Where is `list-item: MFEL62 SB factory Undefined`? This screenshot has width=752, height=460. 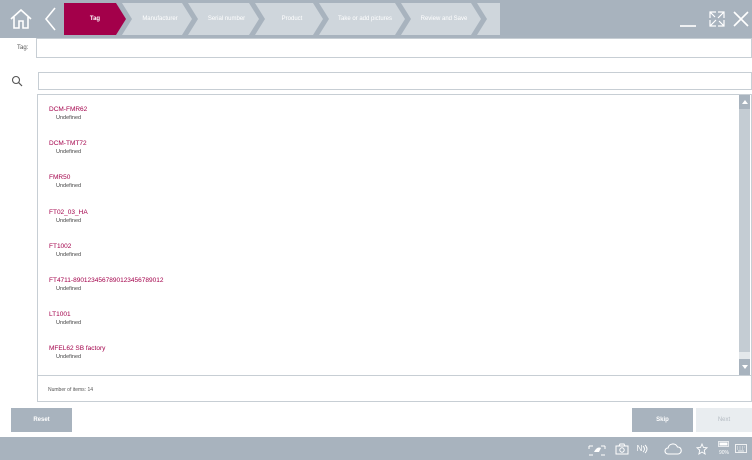 list-item: MFEL62 SB factory Undefined is located at coordinates (77, 357).